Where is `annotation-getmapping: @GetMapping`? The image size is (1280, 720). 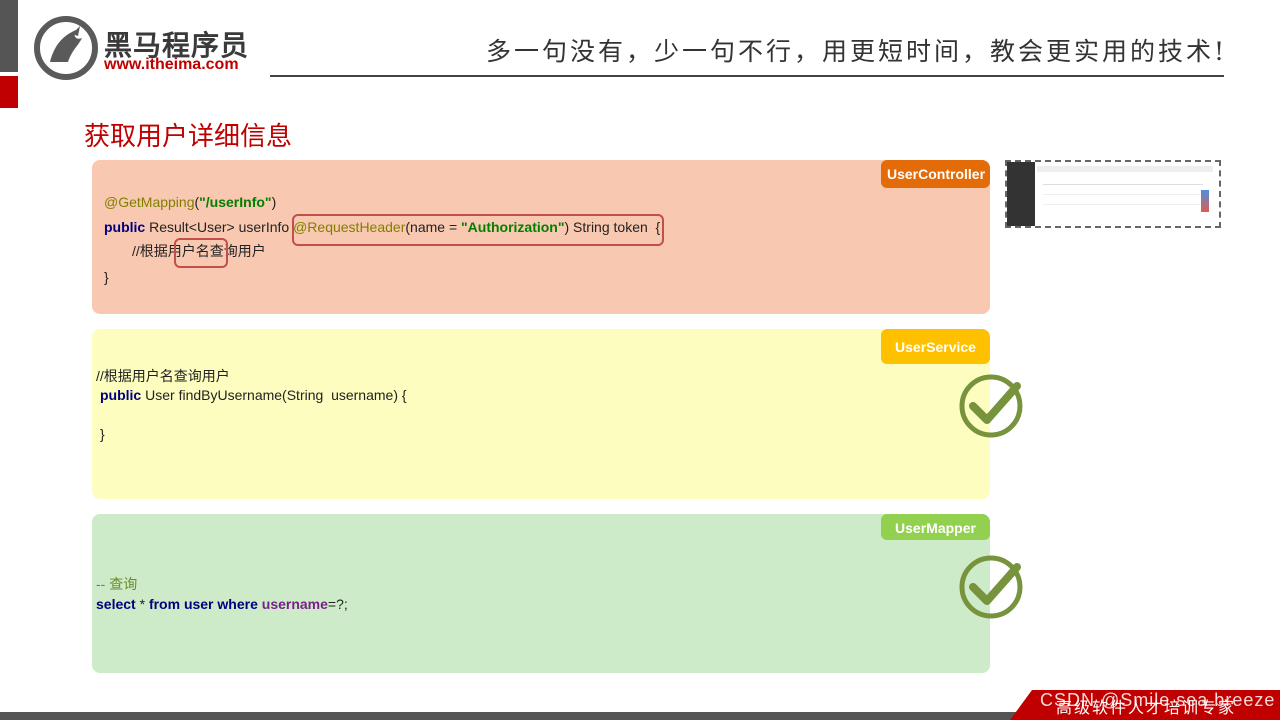 annotation-getmapping: @GetMapping is located at coordinates (149, 202).